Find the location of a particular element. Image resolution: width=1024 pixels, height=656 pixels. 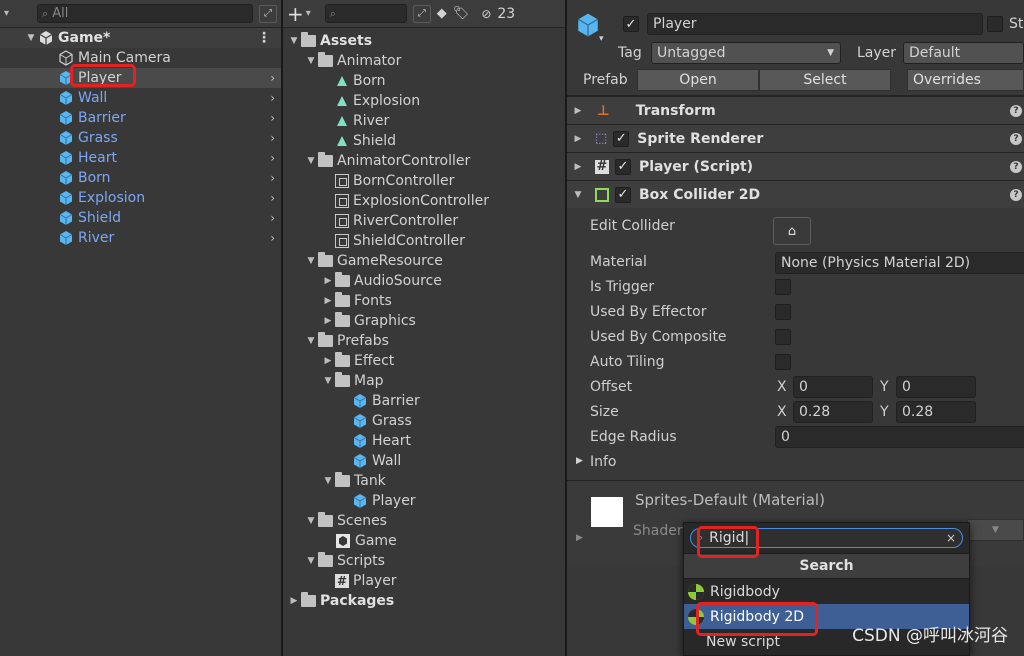

scene-menu-icon: ⋮ is located at coordinates (264, 38).